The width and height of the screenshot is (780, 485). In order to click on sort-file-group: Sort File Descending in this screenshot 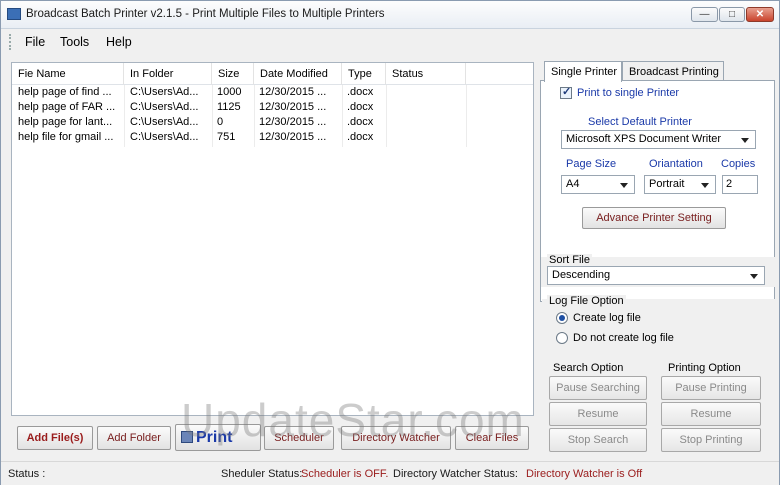, I will do `click(658, 270)`.